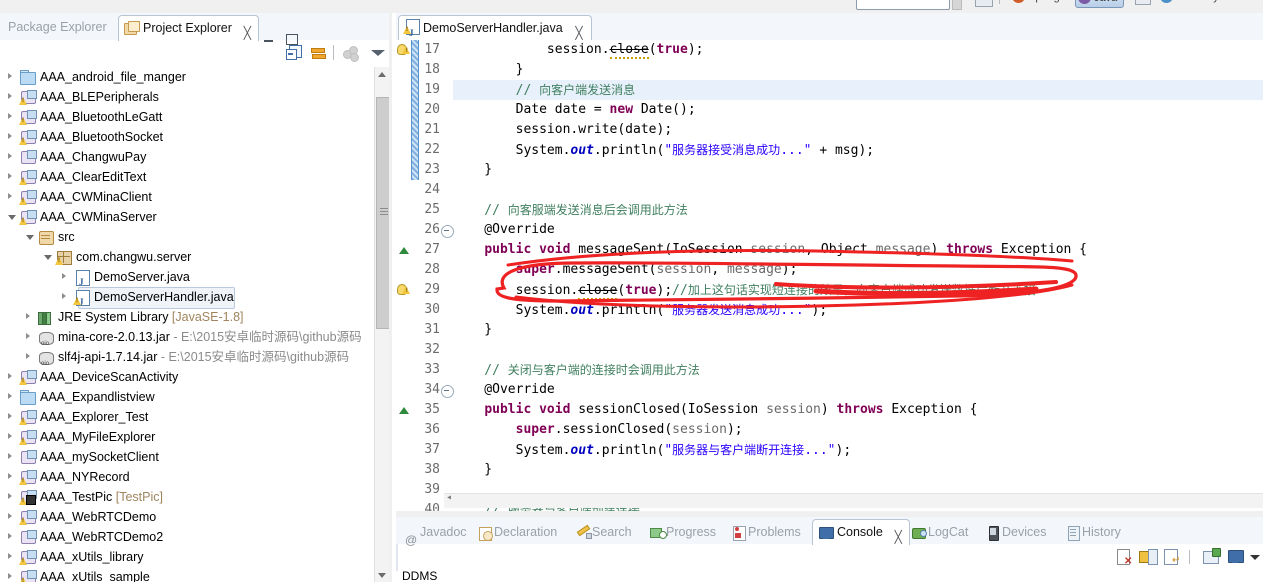  Describe the element at coordinates (1035, 3) in the screenshot. I see `perspective-spring: Spring` at that location.